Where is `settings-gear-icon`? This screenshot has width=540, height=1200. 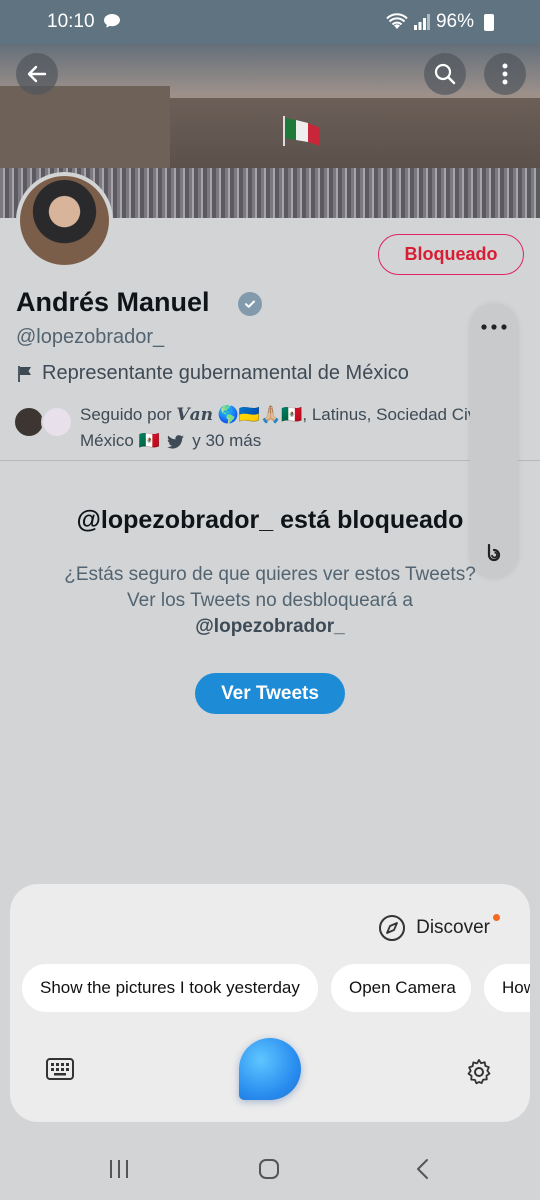
settings-gear-icon is located at coordinates (479, 1072).